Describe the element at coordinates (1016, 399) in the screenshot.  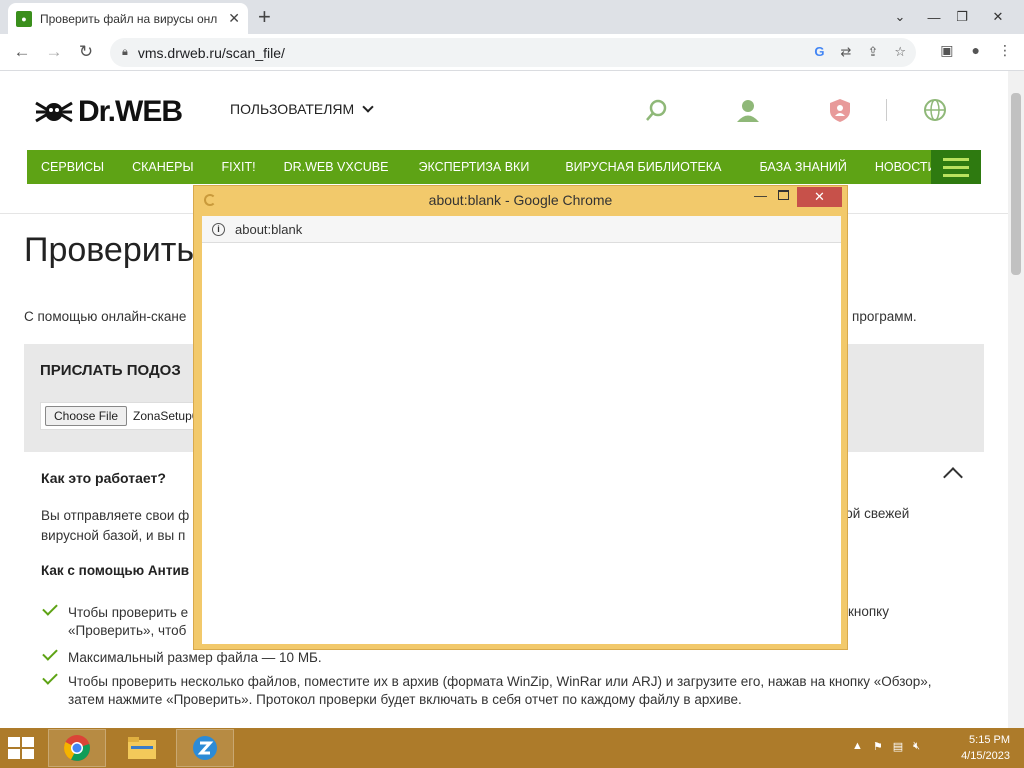
I see `page-scrollbar` at that location.